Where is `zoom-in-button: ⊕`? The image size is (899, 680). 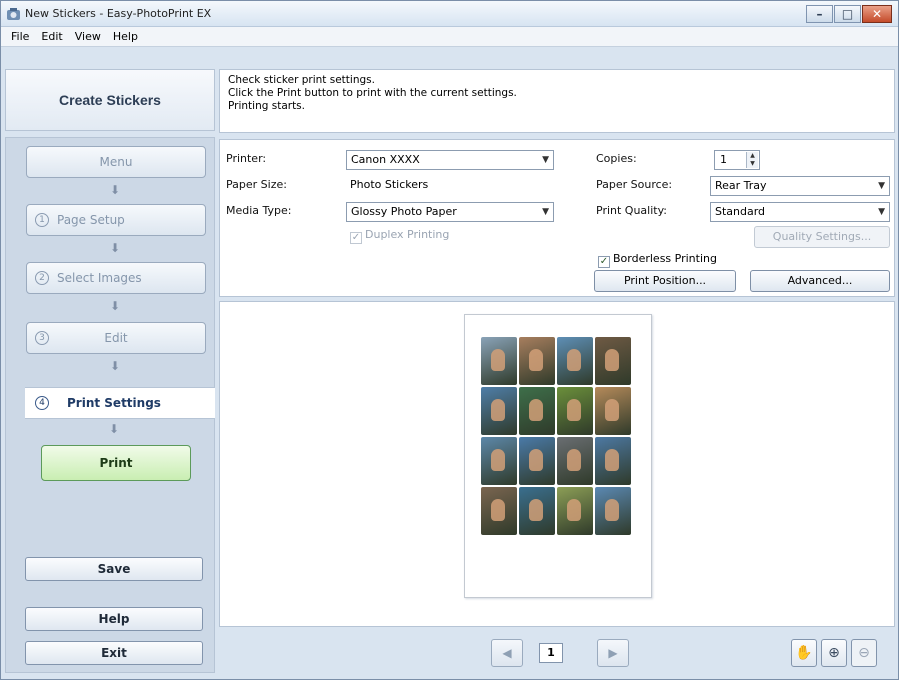 zoom-in-button: ⊕ is located at coordinates (834, 653).